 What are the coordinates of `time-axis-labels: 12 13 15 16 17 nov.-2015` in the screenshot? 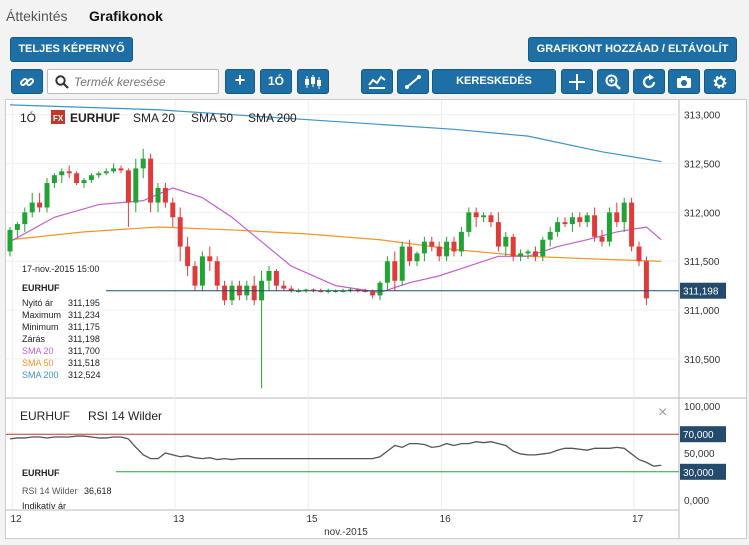 It's located at (326, 526).